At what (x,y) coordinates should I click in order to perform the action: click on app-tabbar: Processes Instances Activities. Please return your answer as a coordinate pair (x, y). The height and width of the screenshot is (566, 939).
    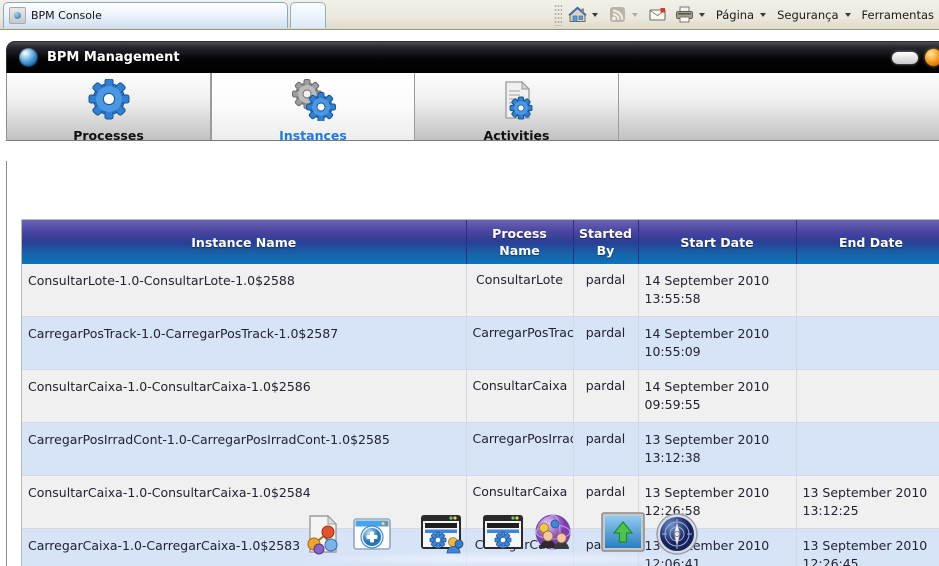
    Looking at the image, I should click on (472, 108).